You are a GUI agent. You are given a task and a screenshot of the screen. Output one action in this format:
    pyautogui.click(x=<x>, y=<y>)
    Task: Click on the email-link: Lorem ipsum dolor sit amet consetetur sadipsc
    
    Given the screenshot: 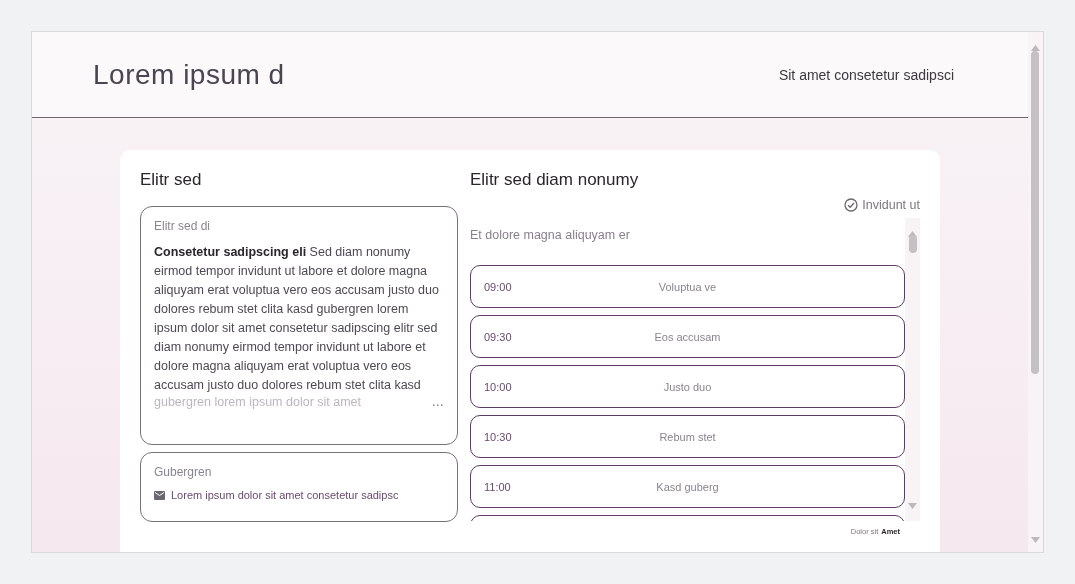 What is the action you would take?
    pyautogui.click(x=285, y=495)
    